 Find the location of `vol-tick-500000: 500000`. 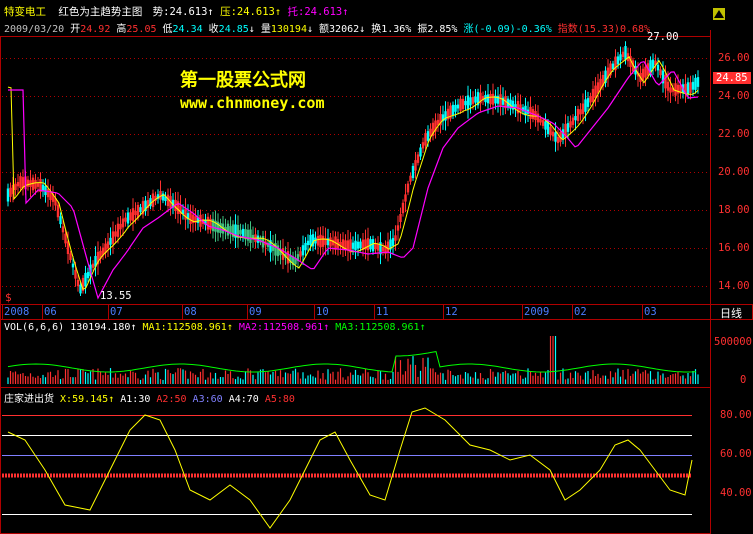

vol-tick-500000: 500000 is located at coordinates (733, 342).